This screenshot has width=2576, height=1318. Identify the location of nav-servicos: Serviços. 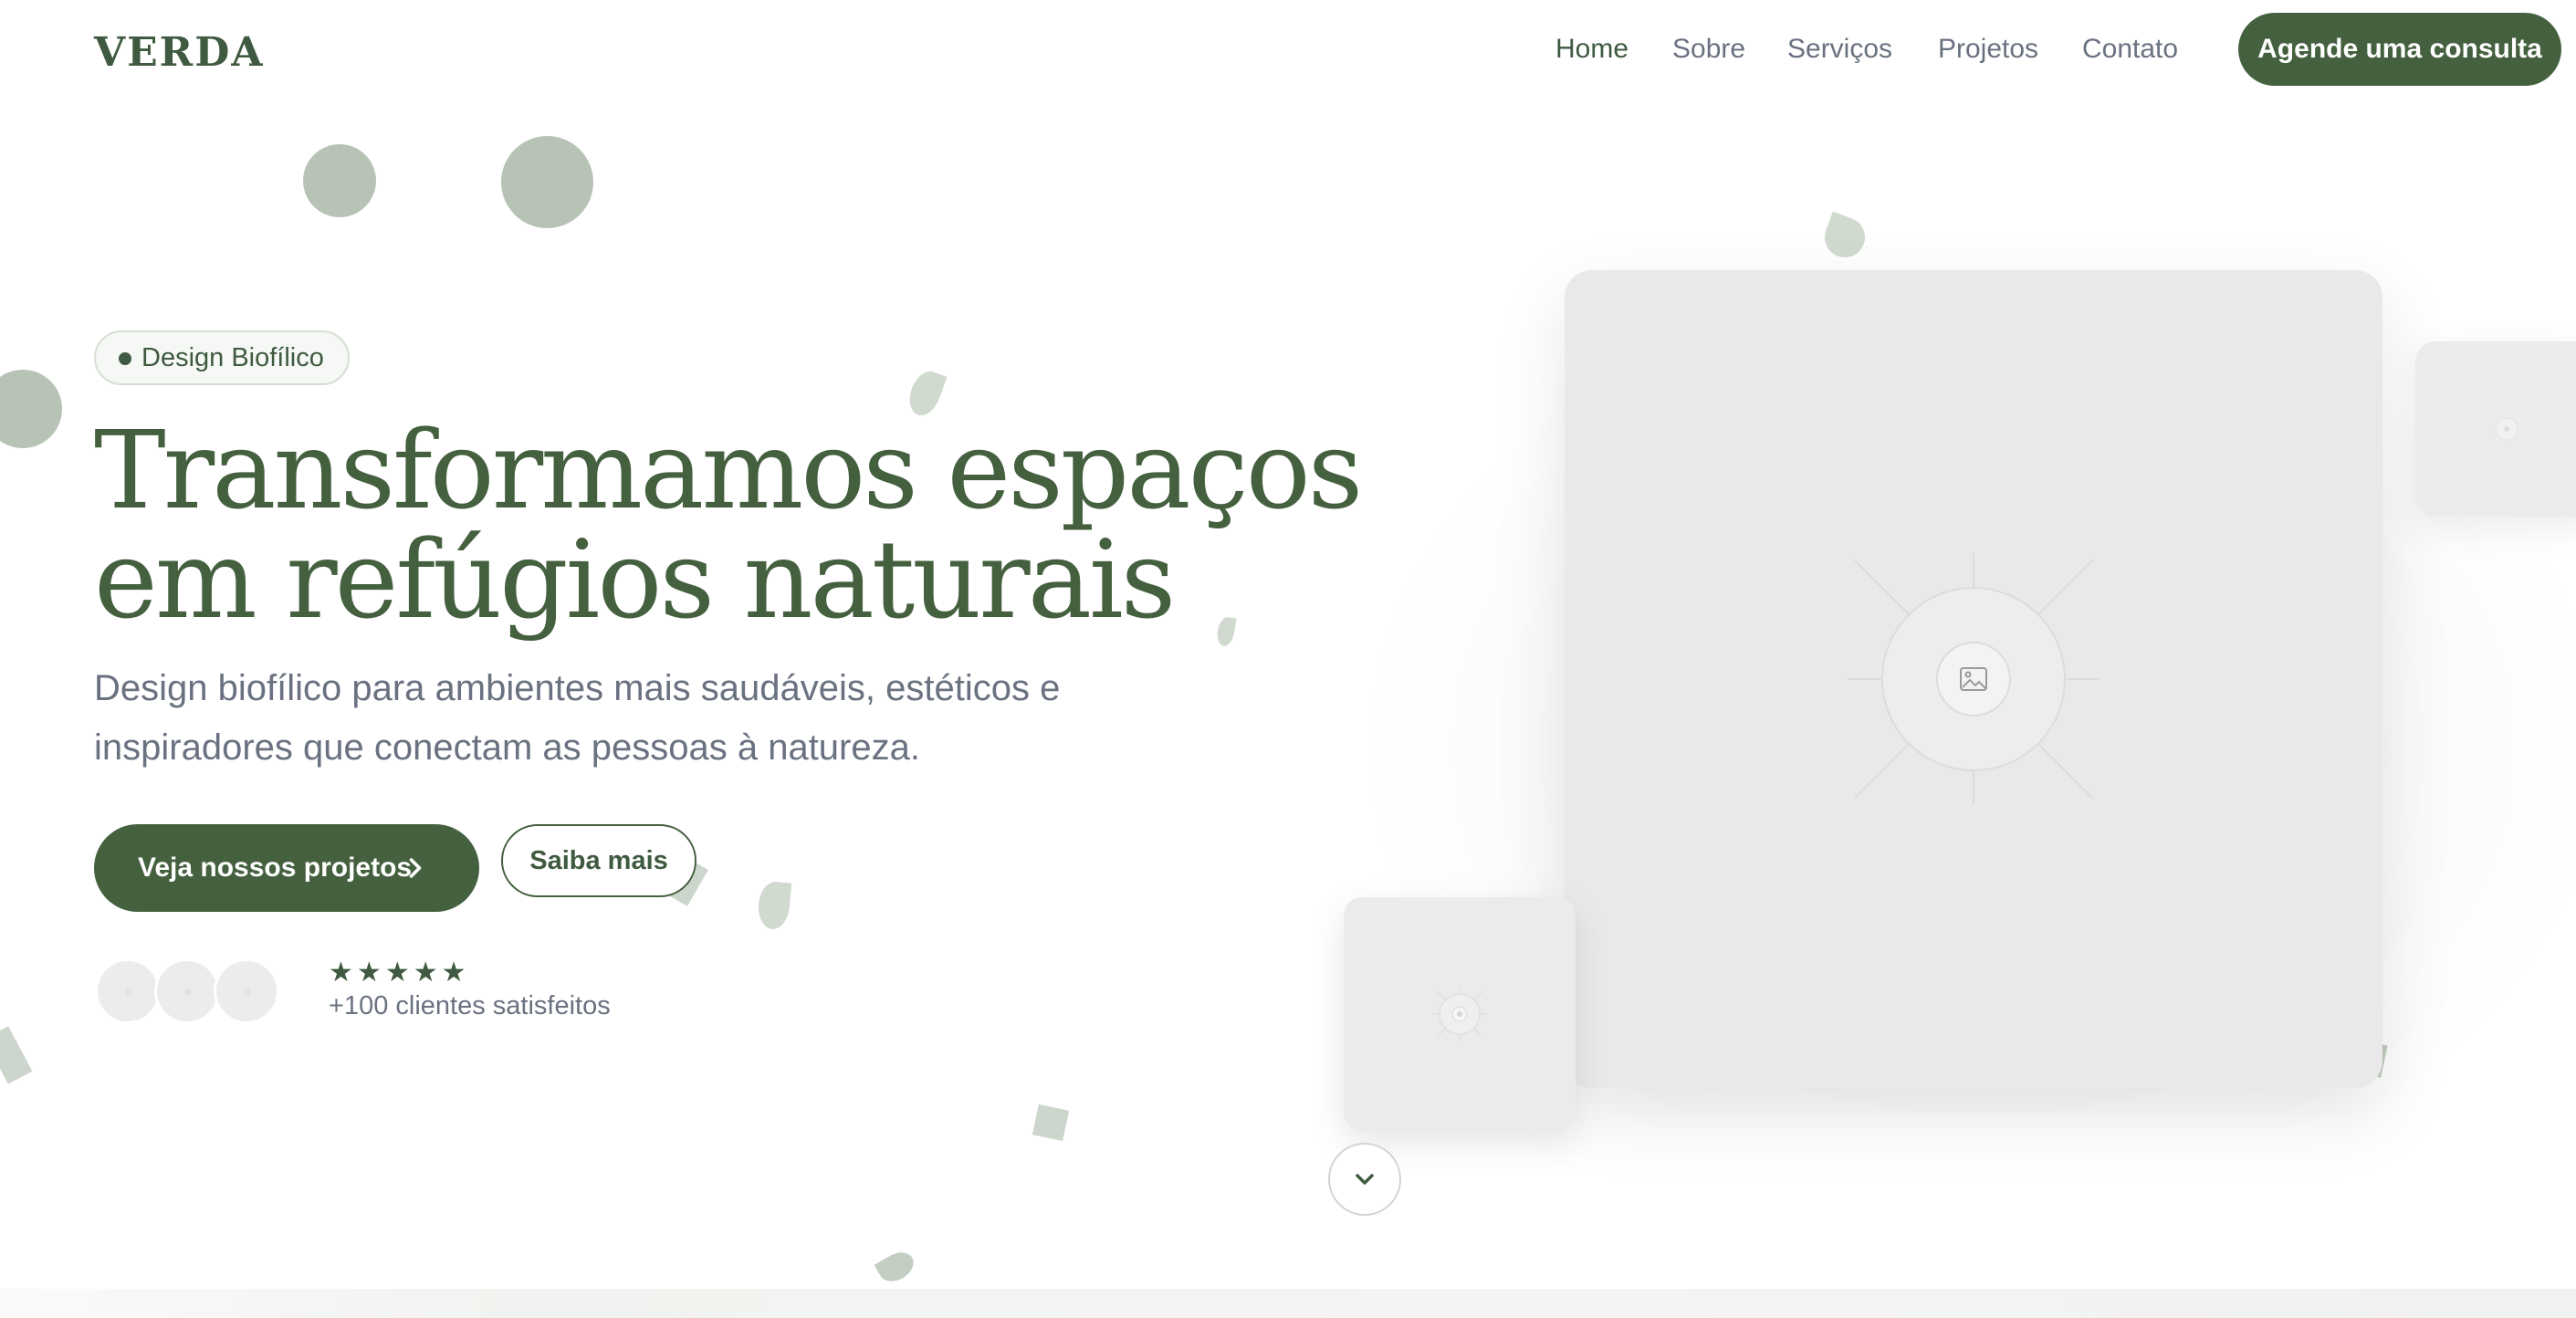
(1839, 49).